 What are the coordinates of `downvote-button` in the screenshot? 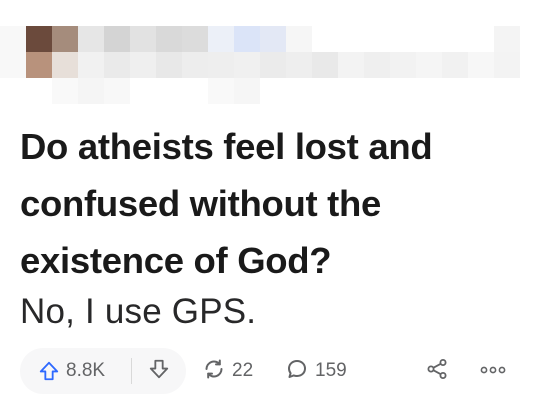 It's located at (159, 371).